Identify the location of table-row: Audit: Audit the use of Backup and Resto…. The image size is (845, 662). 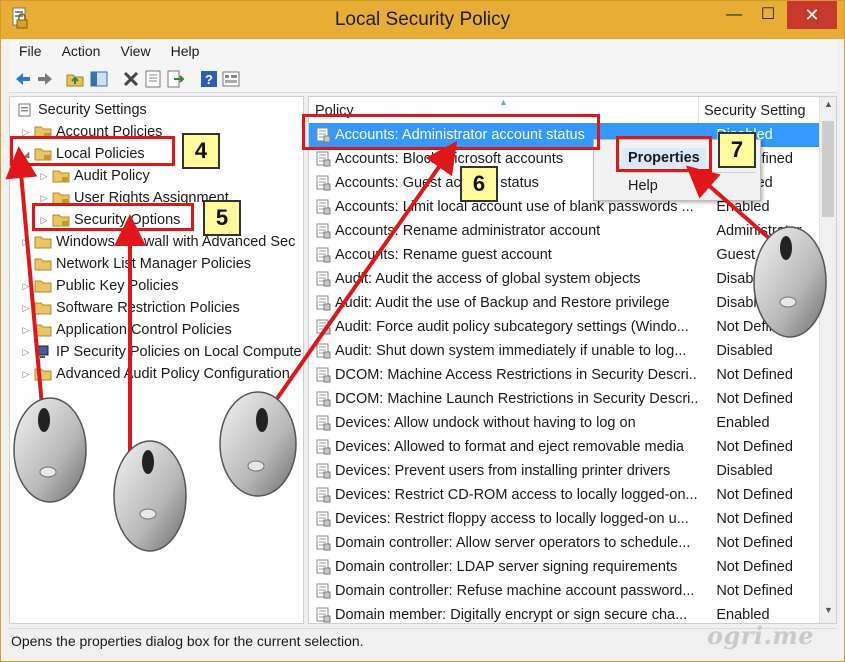
(564, 303).